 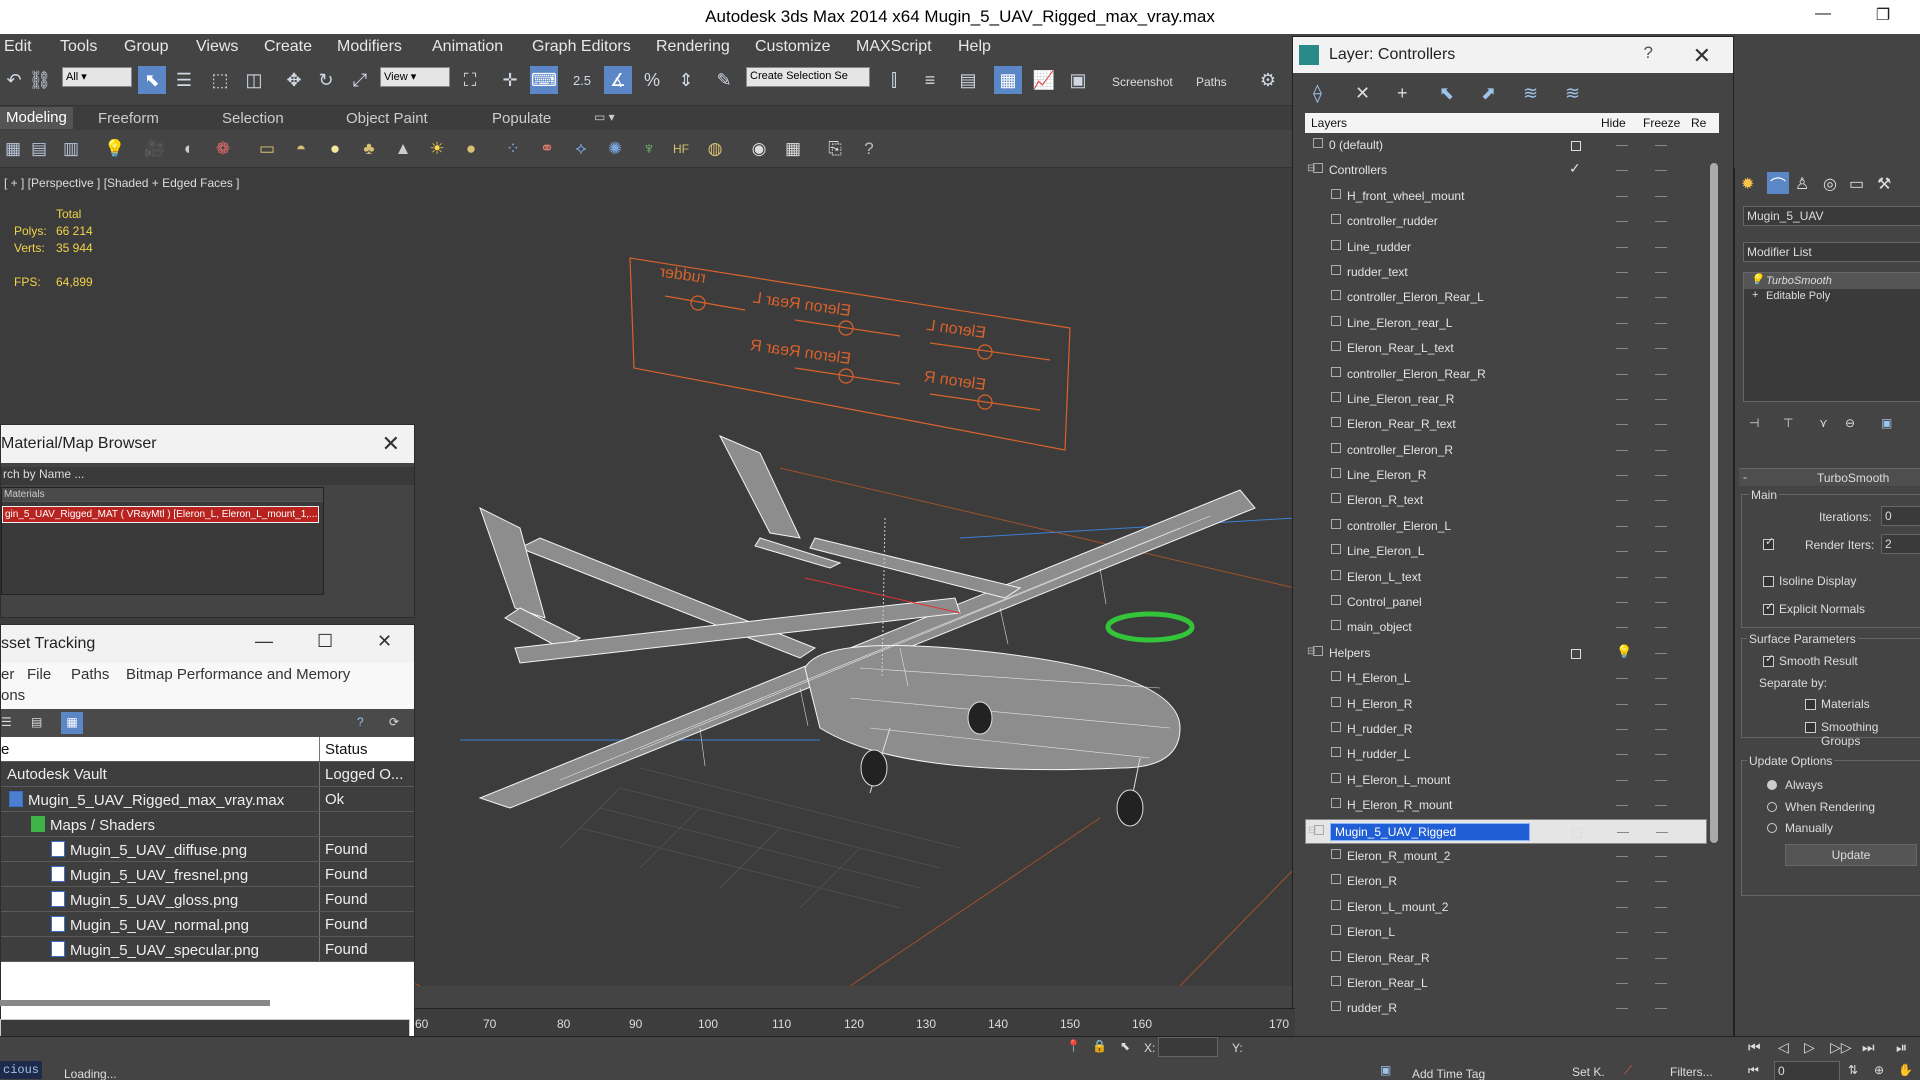 I want to click on add-to-layer-icon: +, so click(x=1402, y=93).